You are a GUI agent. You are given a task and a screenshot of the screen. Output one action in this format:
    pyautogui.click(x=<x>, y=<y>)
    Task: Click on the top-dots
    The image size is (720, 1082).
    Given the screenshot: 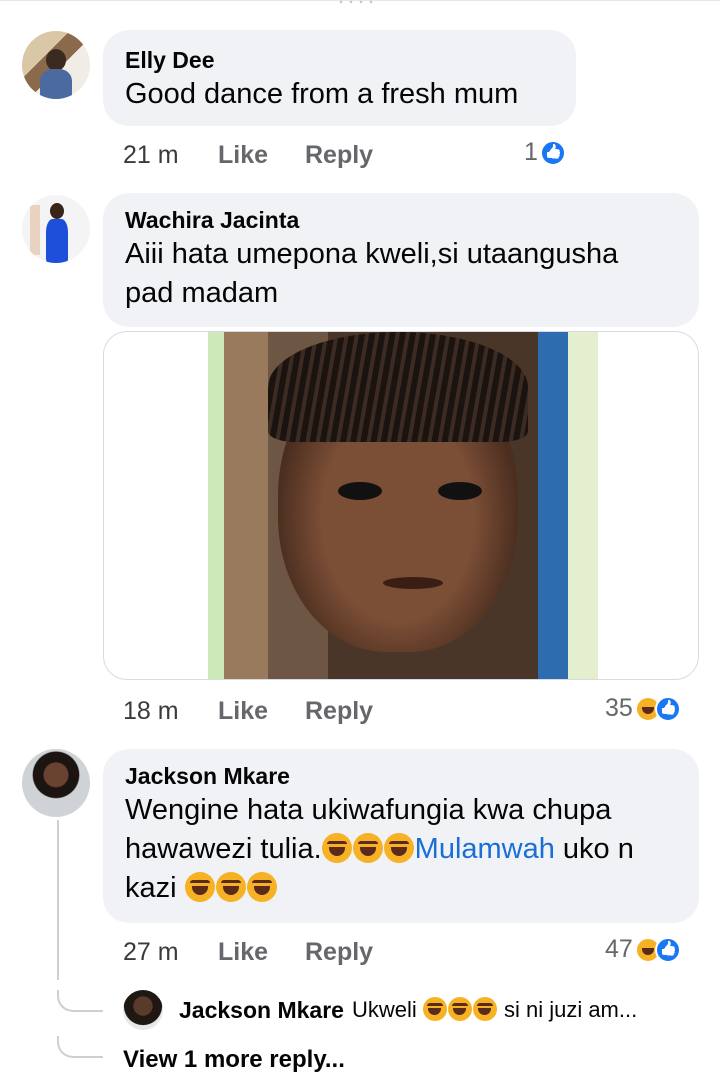 What is the action you would take?
    pyautogui.click(x=356, y=2)
    